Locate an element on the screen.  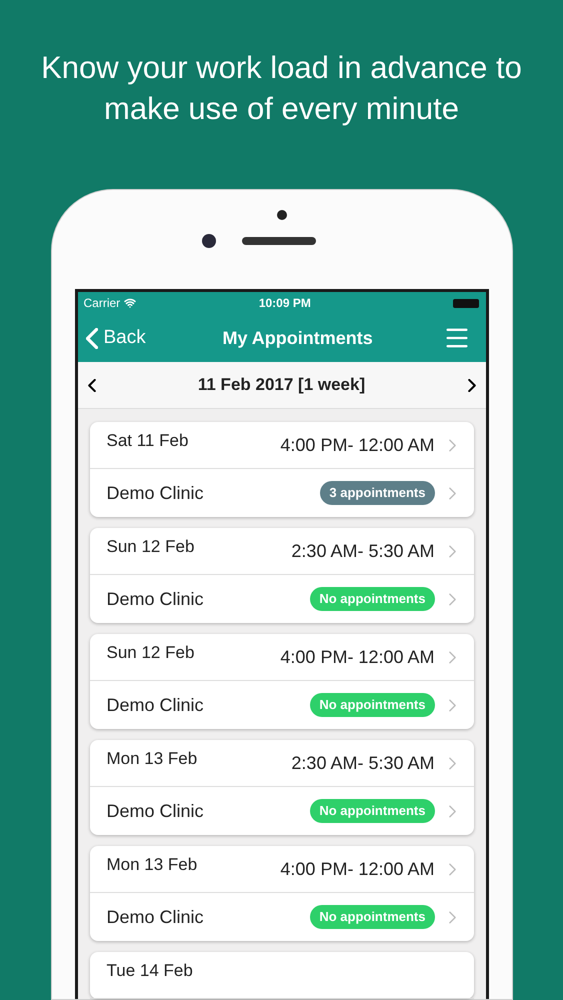
screen-title: My Appointments is located at coordinates (297, 338).